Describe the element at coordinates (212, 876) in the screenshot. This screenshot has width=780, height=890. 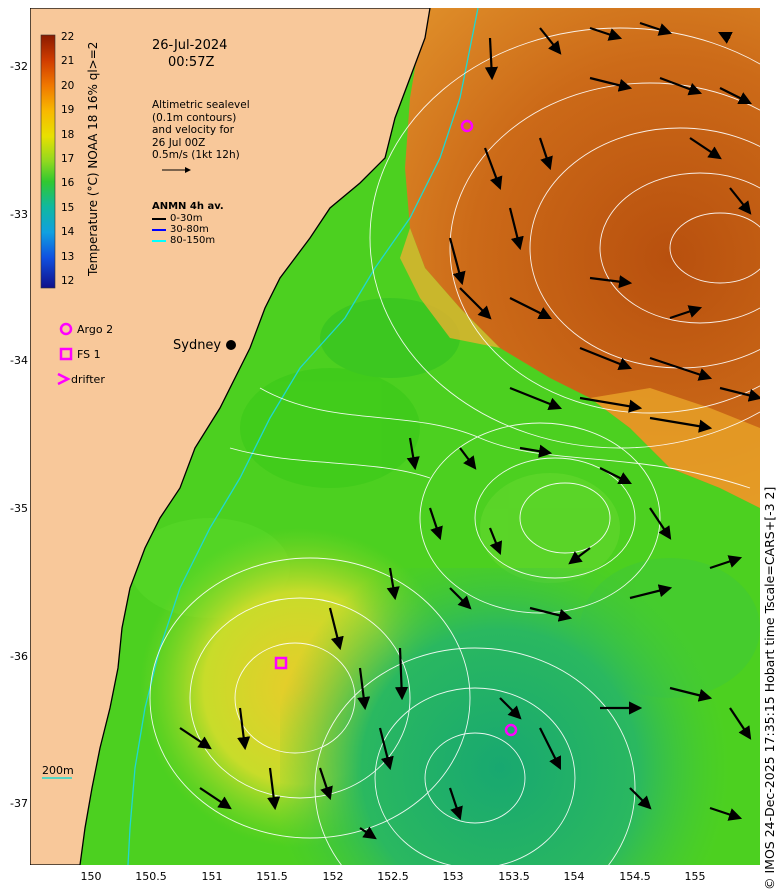
I see `x-tick-label: 151` at that location.